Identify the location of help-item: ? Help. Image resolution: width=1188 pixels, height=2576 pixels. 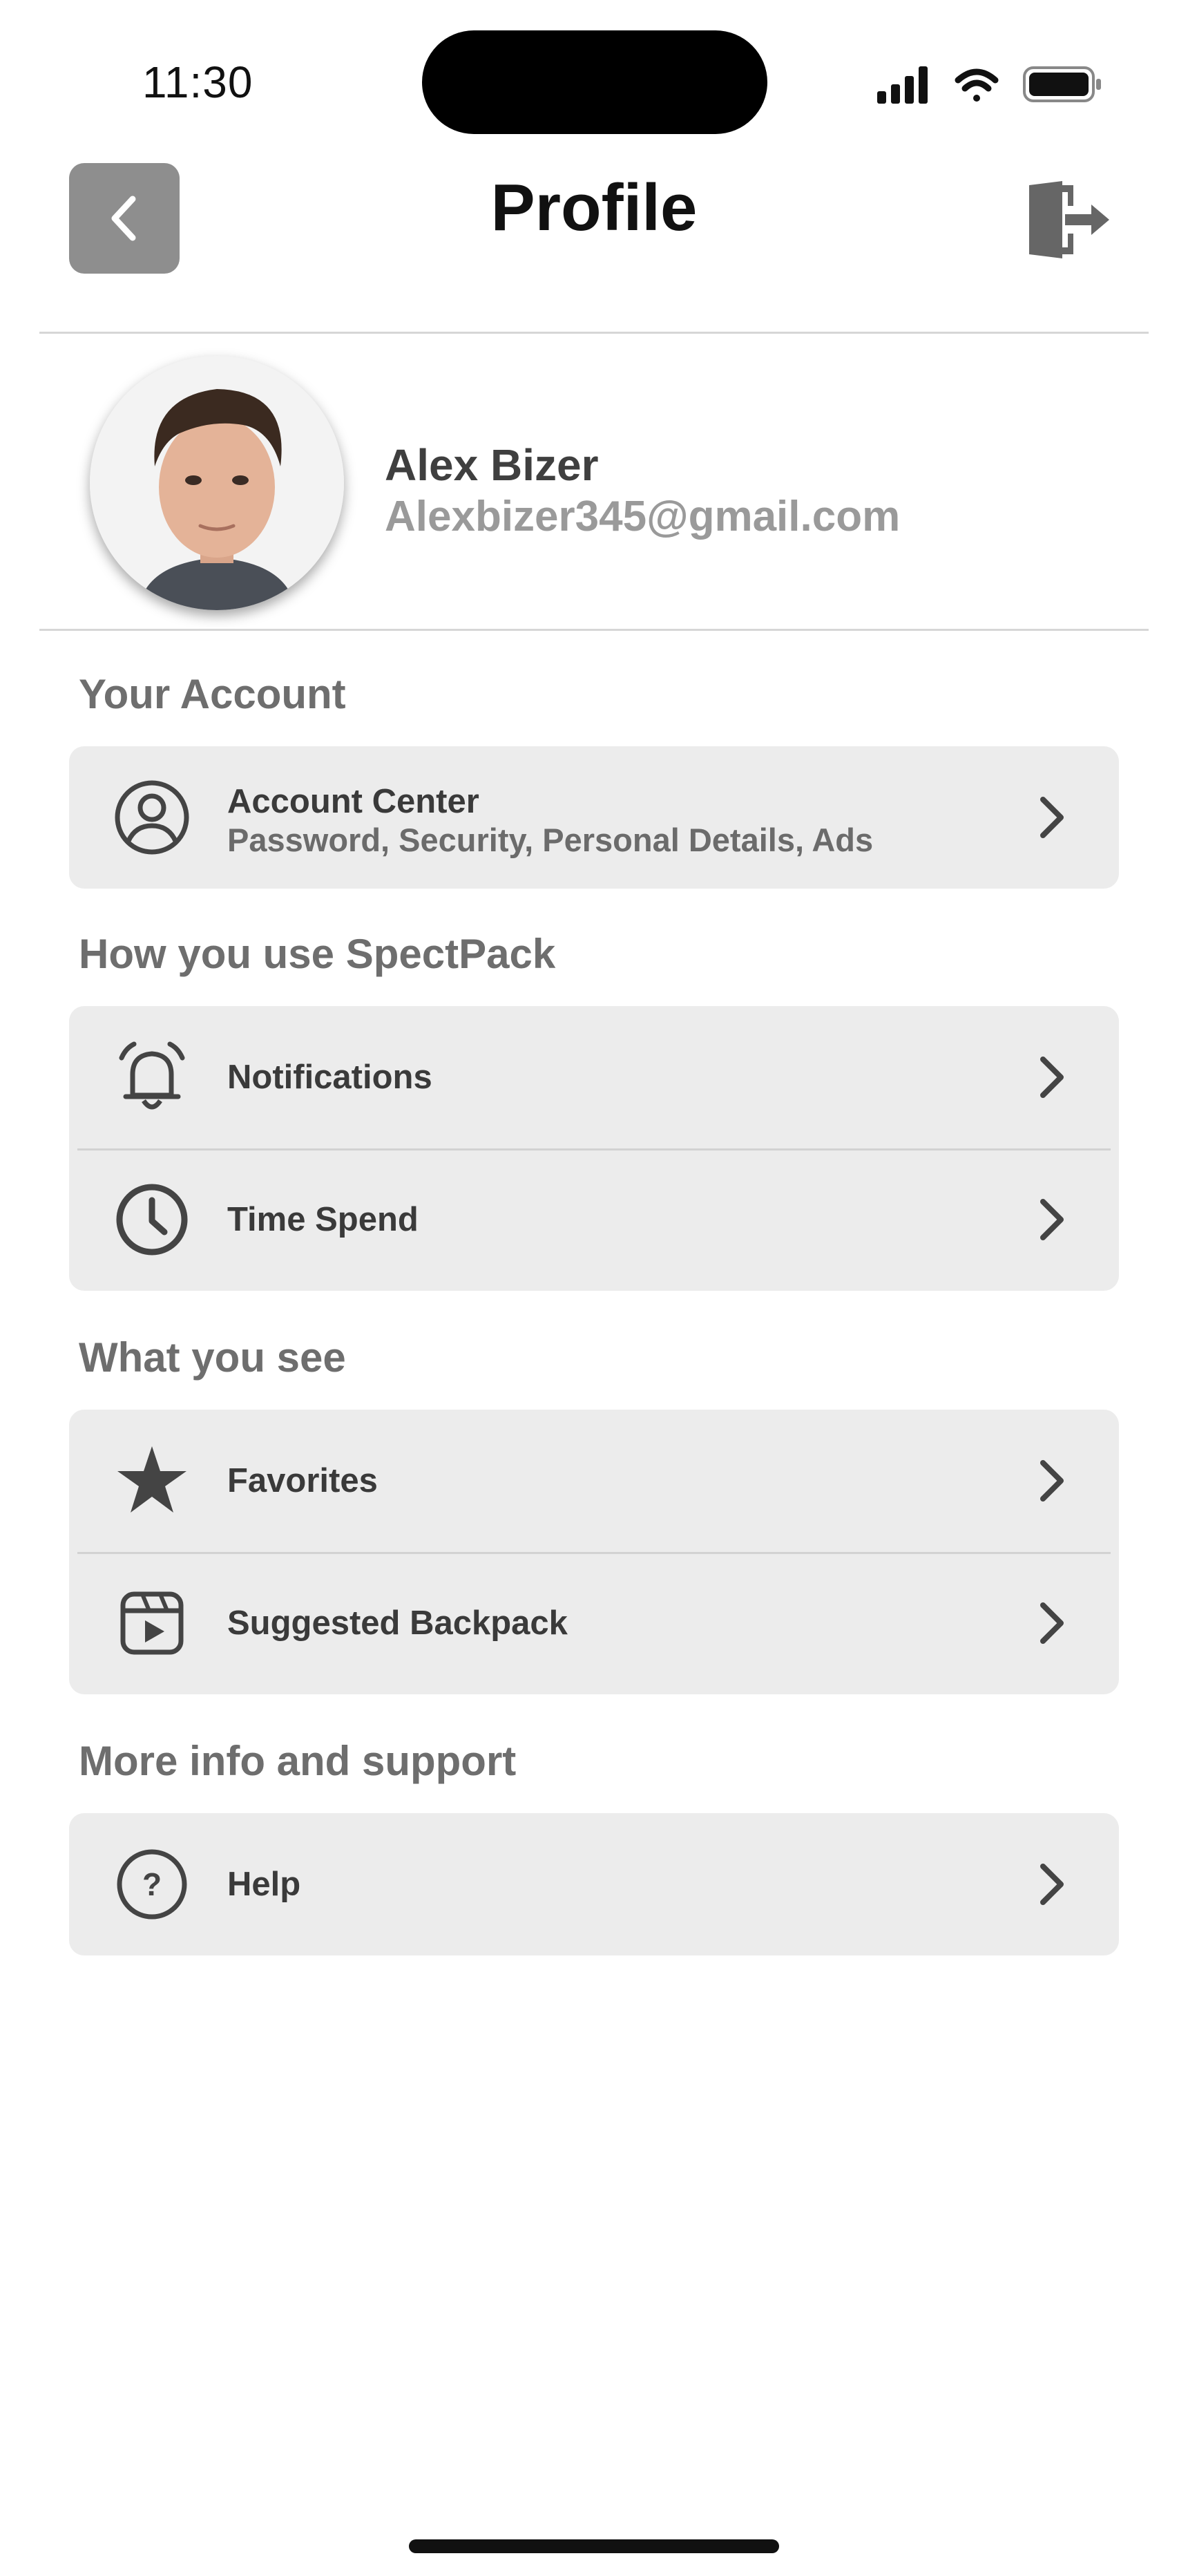
(594, 1884).